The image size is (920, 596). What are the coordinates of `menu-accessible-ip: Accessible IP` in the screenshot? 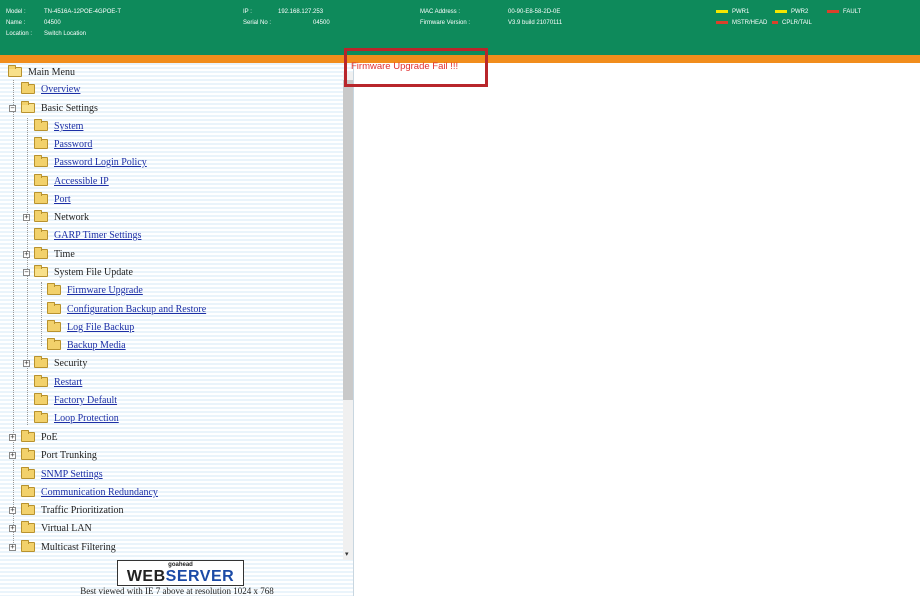 It's located at (71, 182).